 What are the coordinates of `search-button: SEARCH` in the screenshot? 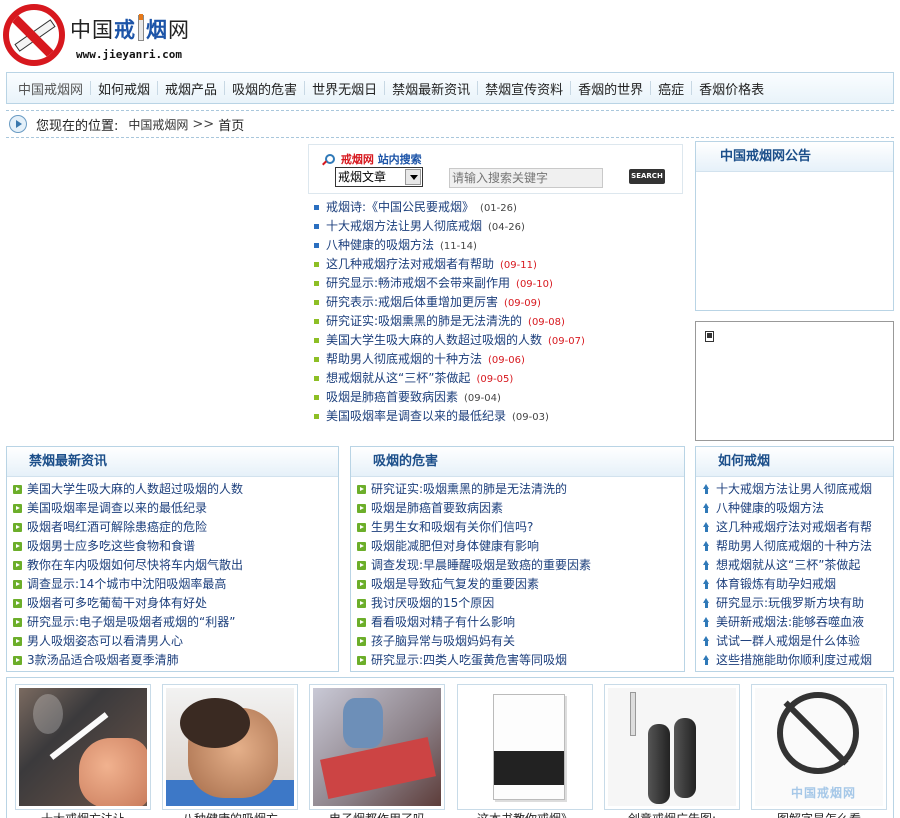 It's located at (647, 176).